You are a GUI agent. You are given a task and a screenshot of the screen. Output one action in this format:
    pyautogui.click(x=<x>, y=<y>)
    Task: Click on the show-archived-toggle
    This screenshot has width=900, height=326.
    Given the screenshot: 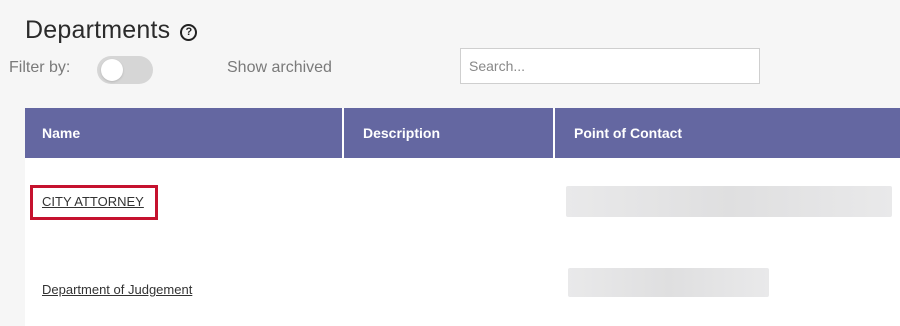 What is the action you would take?
    pyautogui.click(x=125, y=70)
    